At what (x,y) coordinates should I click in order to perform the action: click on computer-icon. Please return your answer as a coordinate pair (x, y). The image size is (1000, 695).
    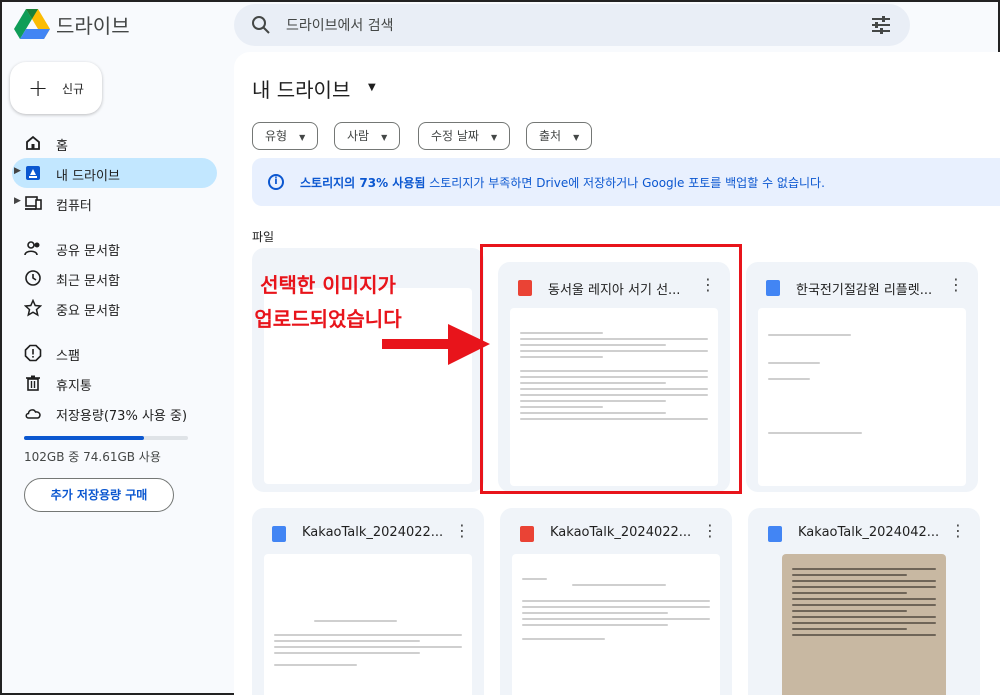
    Looking at the image, I should click on (33, 203).